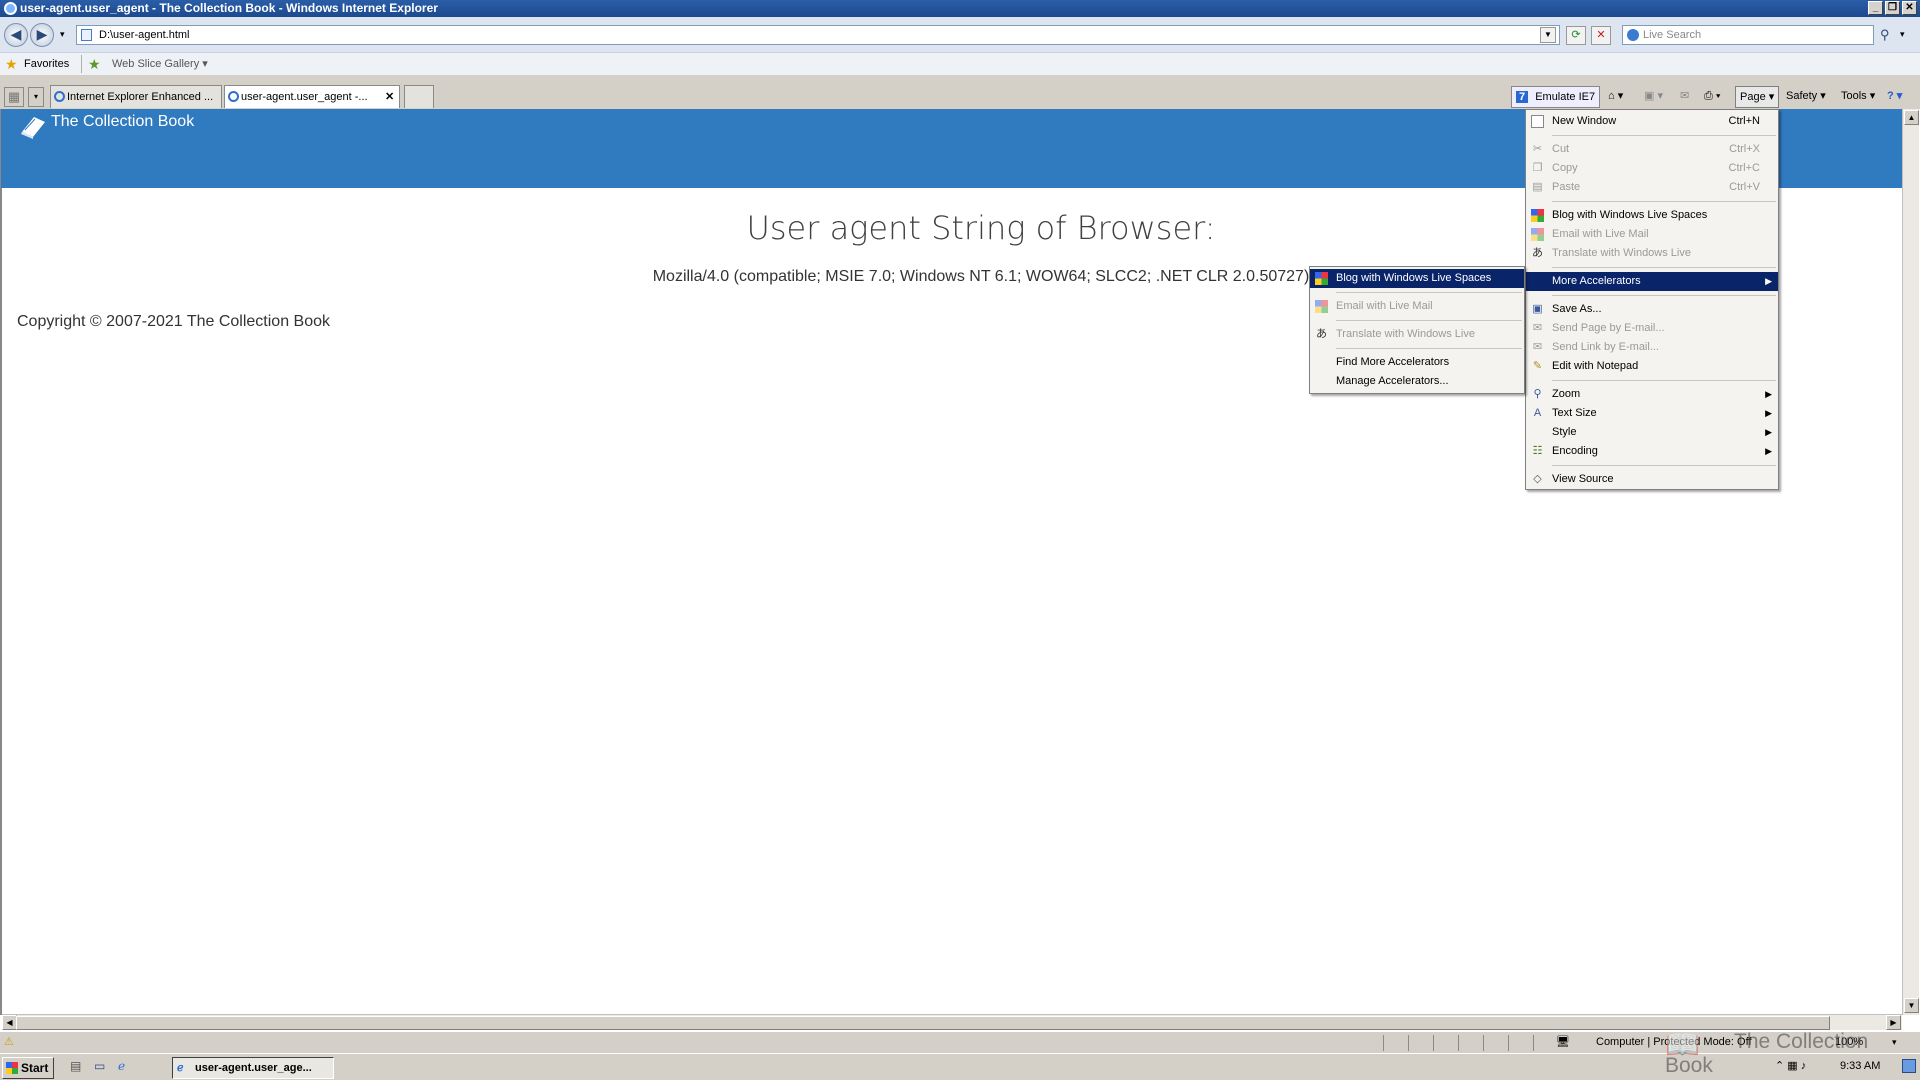 This screenshot has height=1080, width=1920. I want to click on safety-menu-label: Safety ▾, so click(1806, 96).